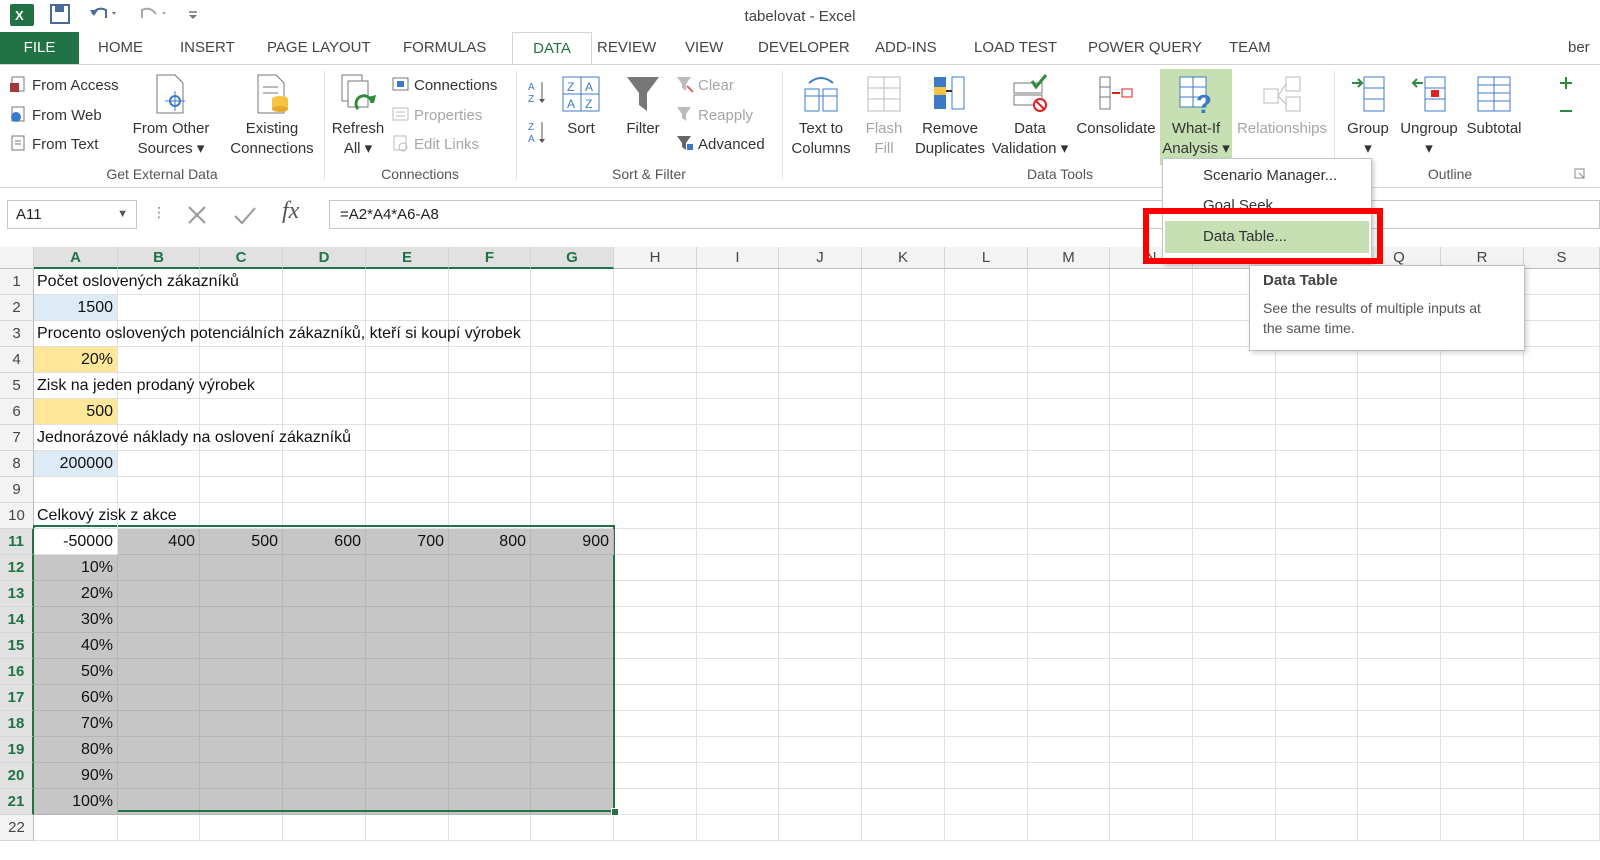  Describe the element at coordinates (17, 464) in the screenshot. I see `row-header: 8` at that location.